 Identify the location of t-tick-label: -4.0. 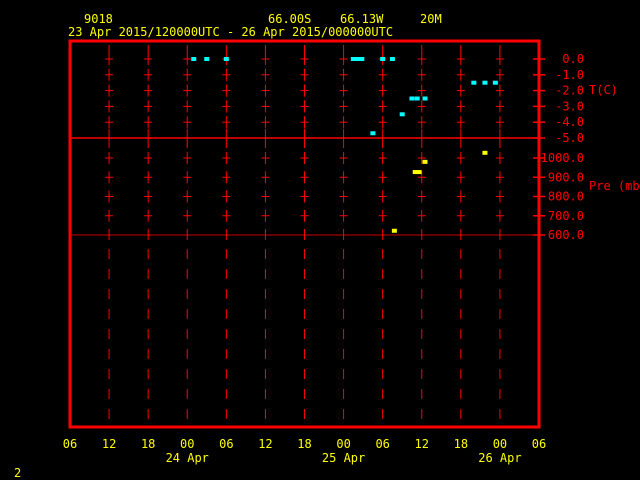
(569, 122).